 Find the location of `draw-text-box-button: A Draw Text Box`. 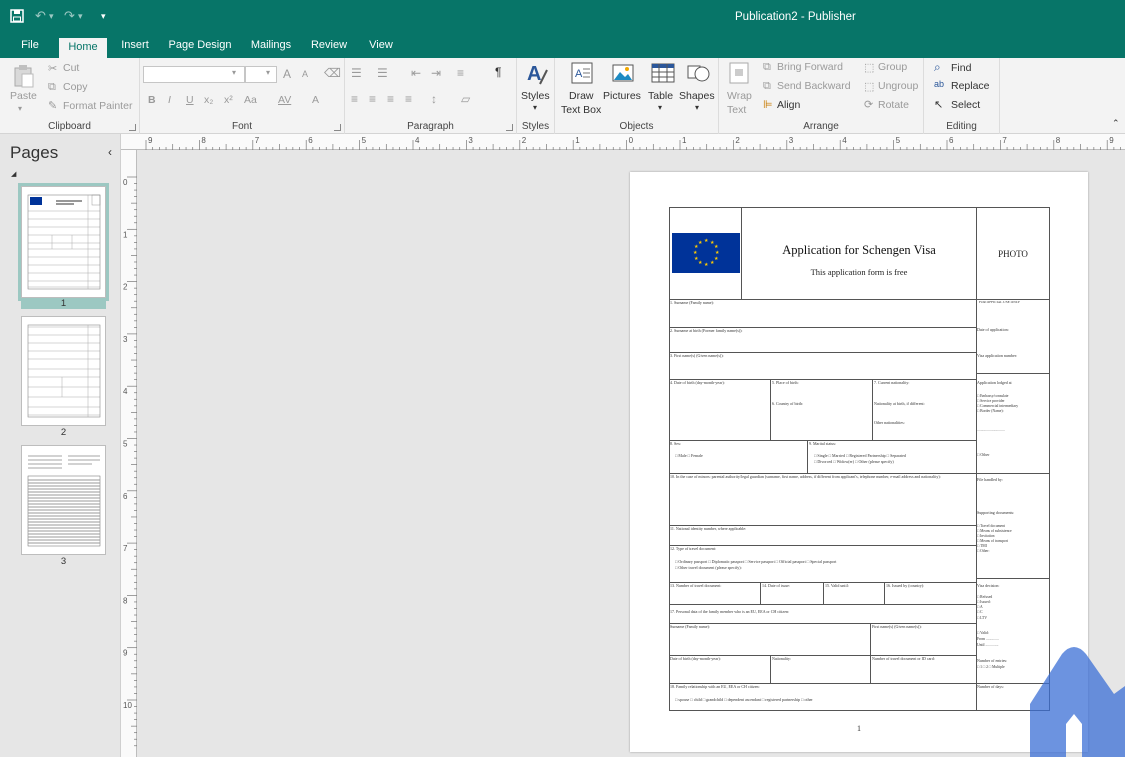

draw-text-box-button: A Draw Text Box is located at coordinates (581, 89).